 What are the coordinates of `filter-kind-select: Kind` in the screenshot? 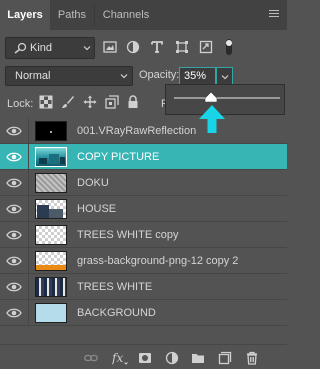 It's located at (50, 48).